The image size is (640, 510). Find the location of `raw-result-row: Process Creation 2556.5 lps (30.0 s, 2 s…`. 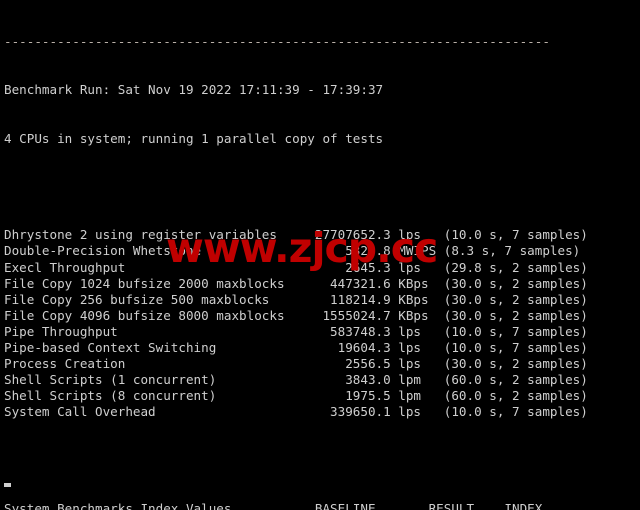

raw-result-row: Process Creation 2556.5 lps (30.0 s, 2 s… is located at coordinates (296, 364).